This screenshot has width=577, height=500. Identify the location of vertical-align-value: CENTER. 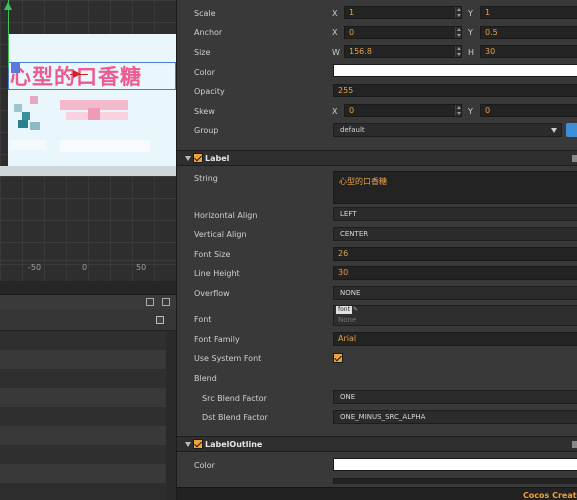
(354, 234).